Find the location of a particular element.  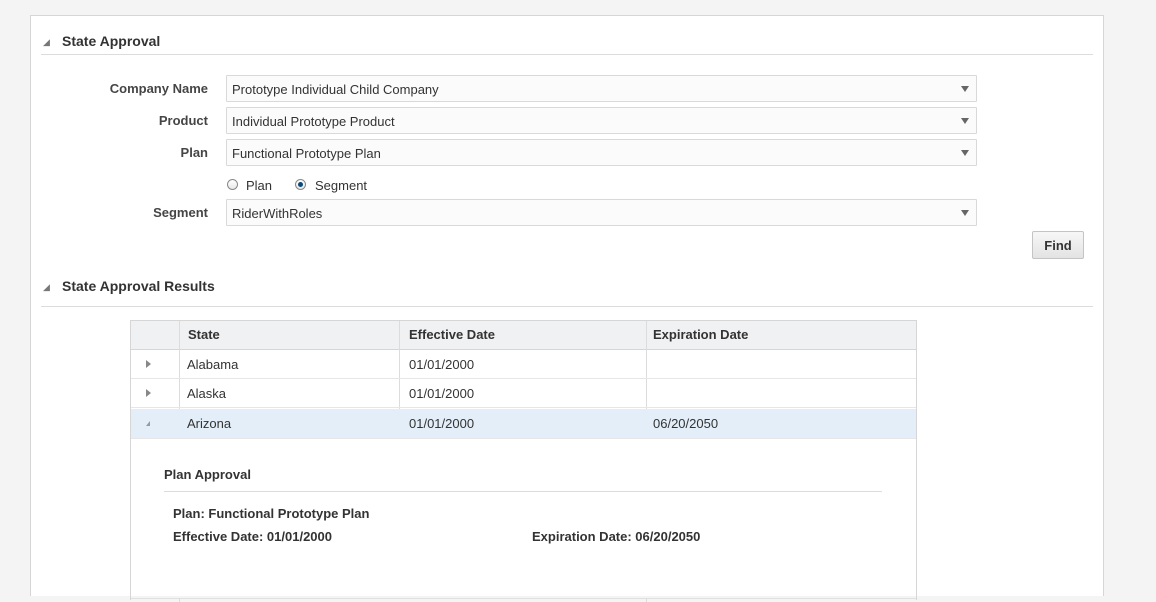

segment-label: Segment is located at coordinates (180, 212).